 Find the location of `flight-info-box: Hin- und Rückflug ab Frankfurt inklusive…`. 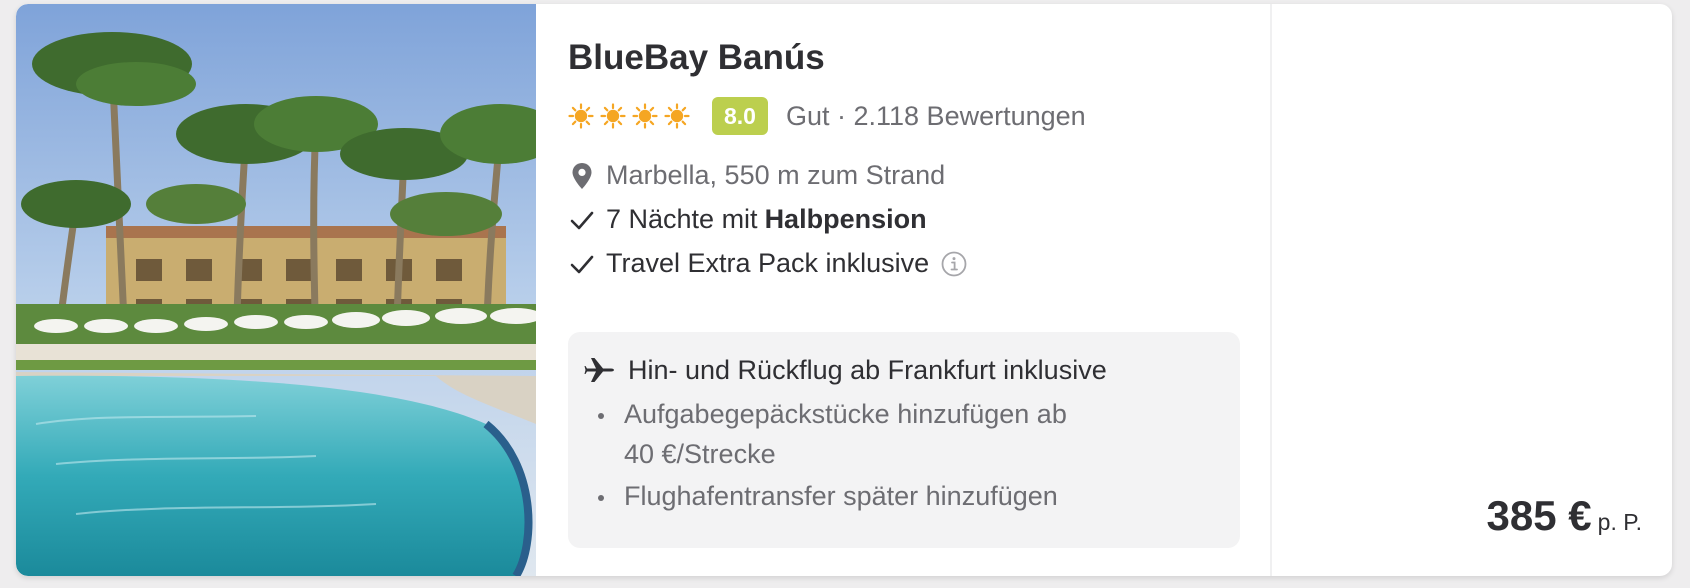

flight-info-box: Hin- und Rückflug ab Frankfurt inklusive… is located at coordinates (904, 440).